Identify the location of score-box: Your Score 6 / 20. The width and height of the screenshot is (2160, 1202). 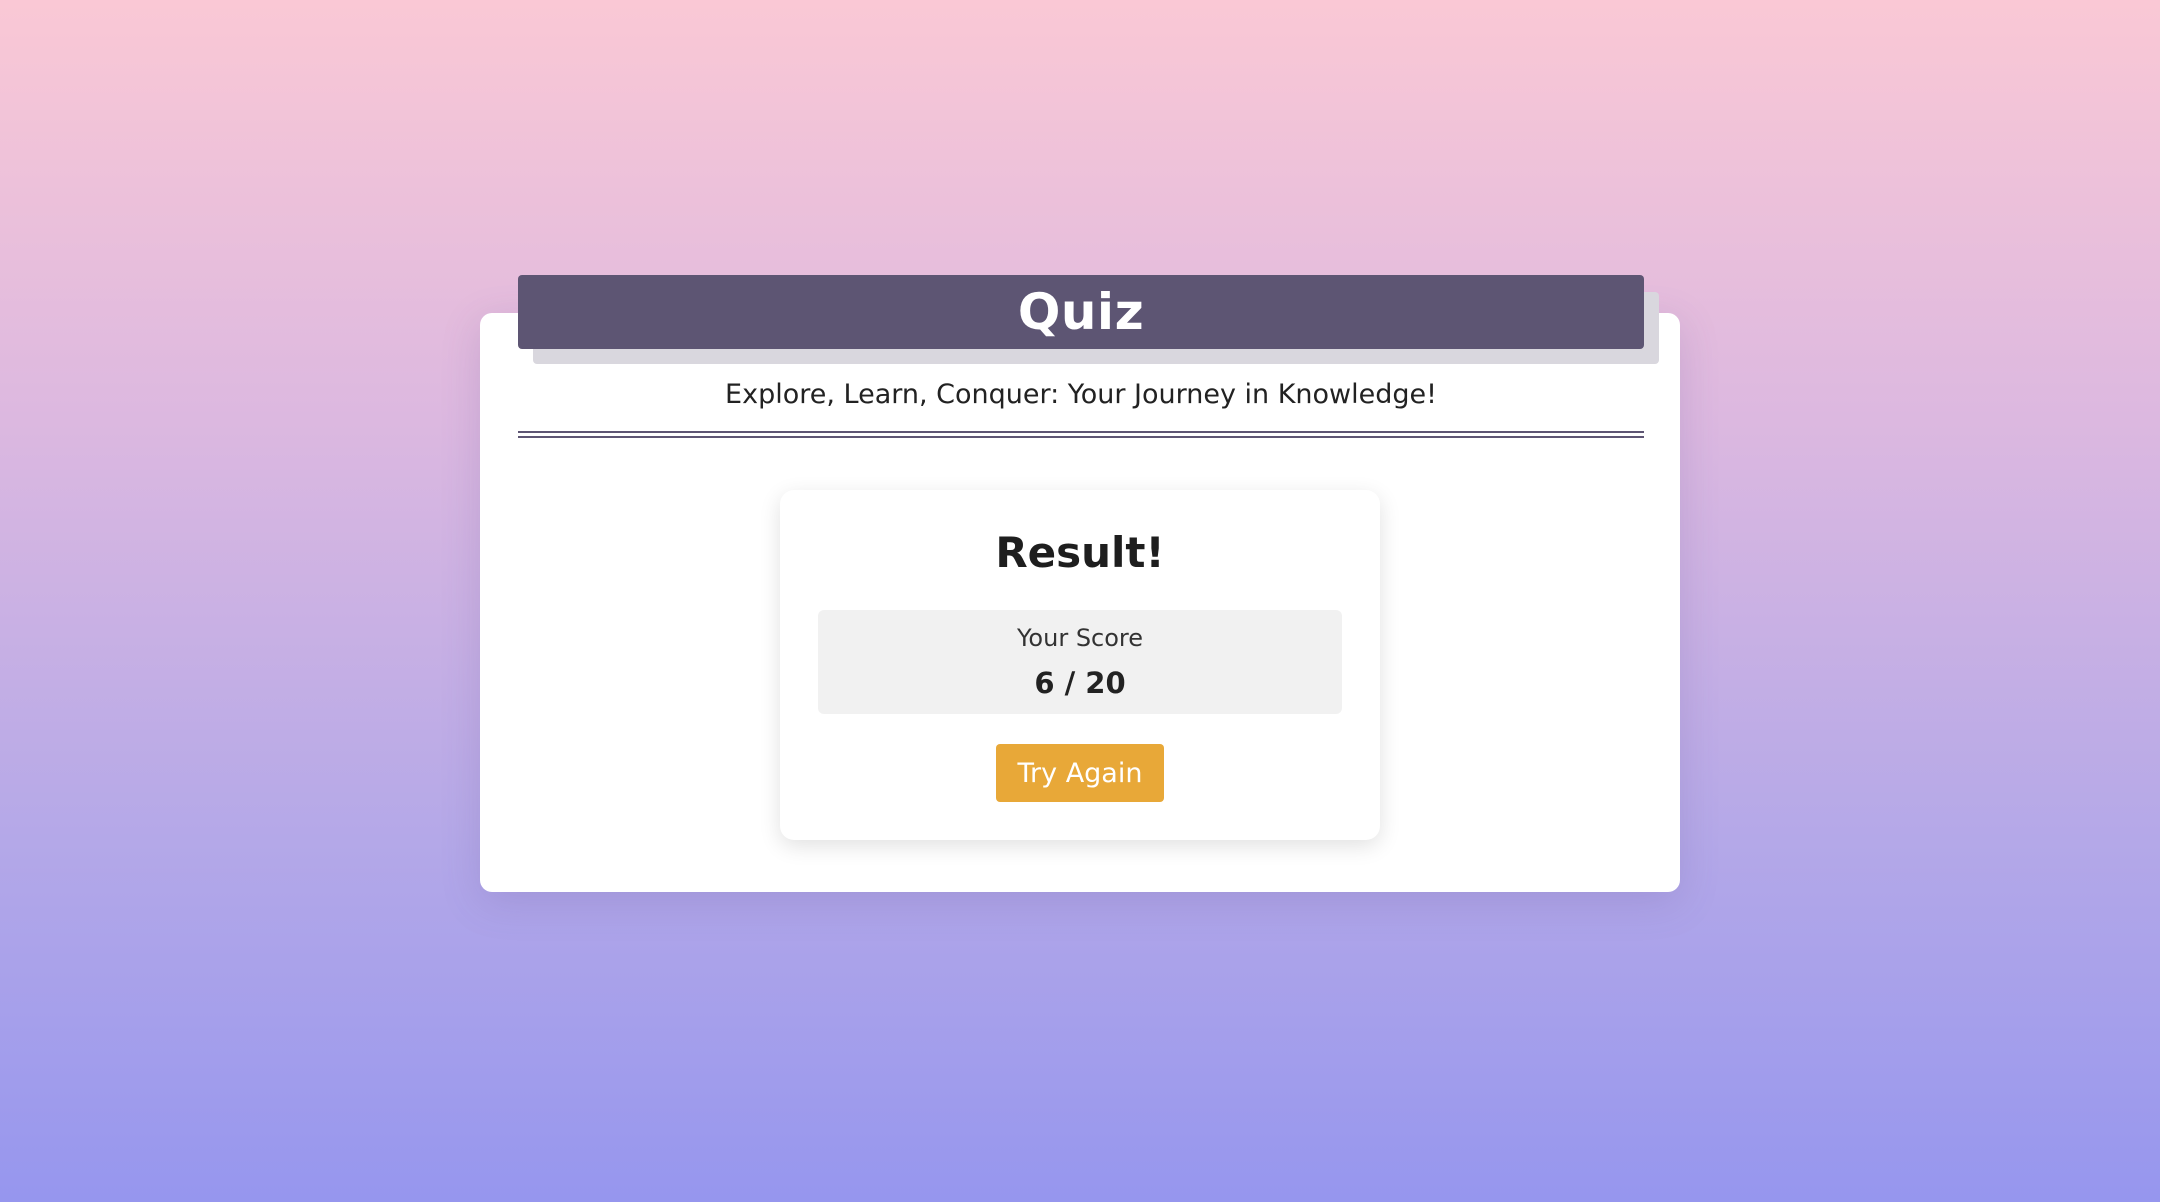
(1080, 662).